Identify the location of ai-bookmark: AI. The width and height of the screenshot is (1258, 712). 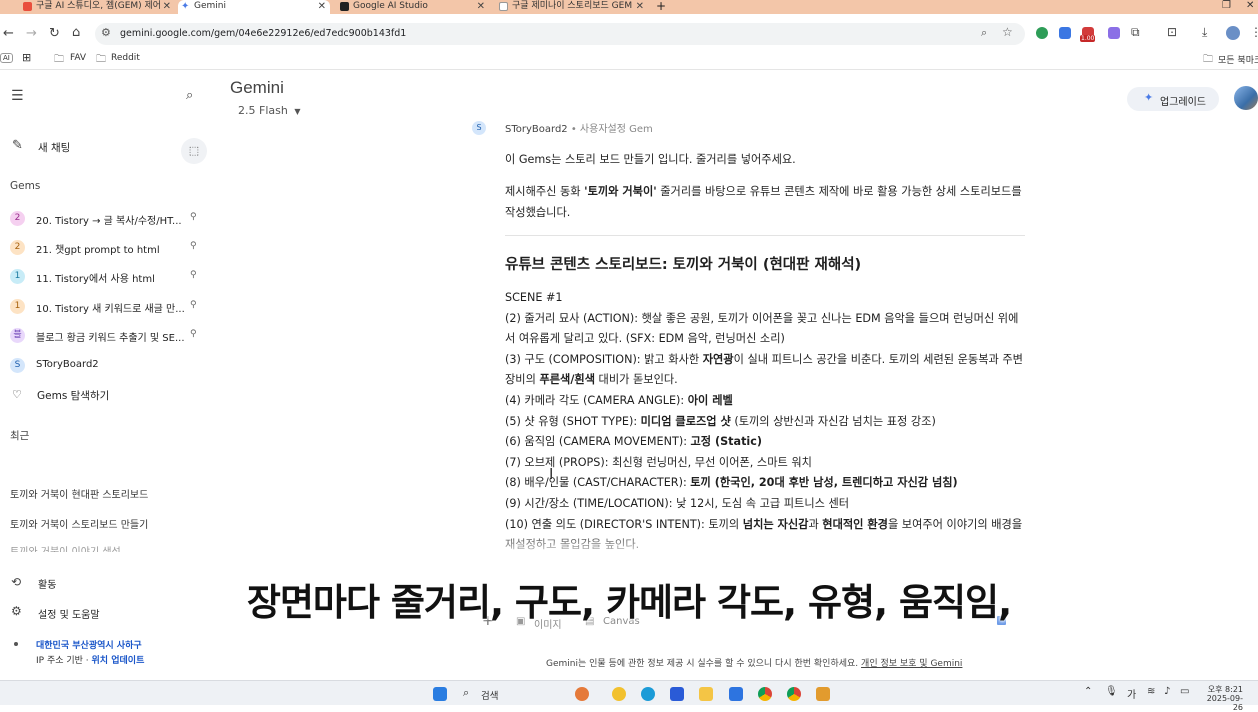
(6, 58).